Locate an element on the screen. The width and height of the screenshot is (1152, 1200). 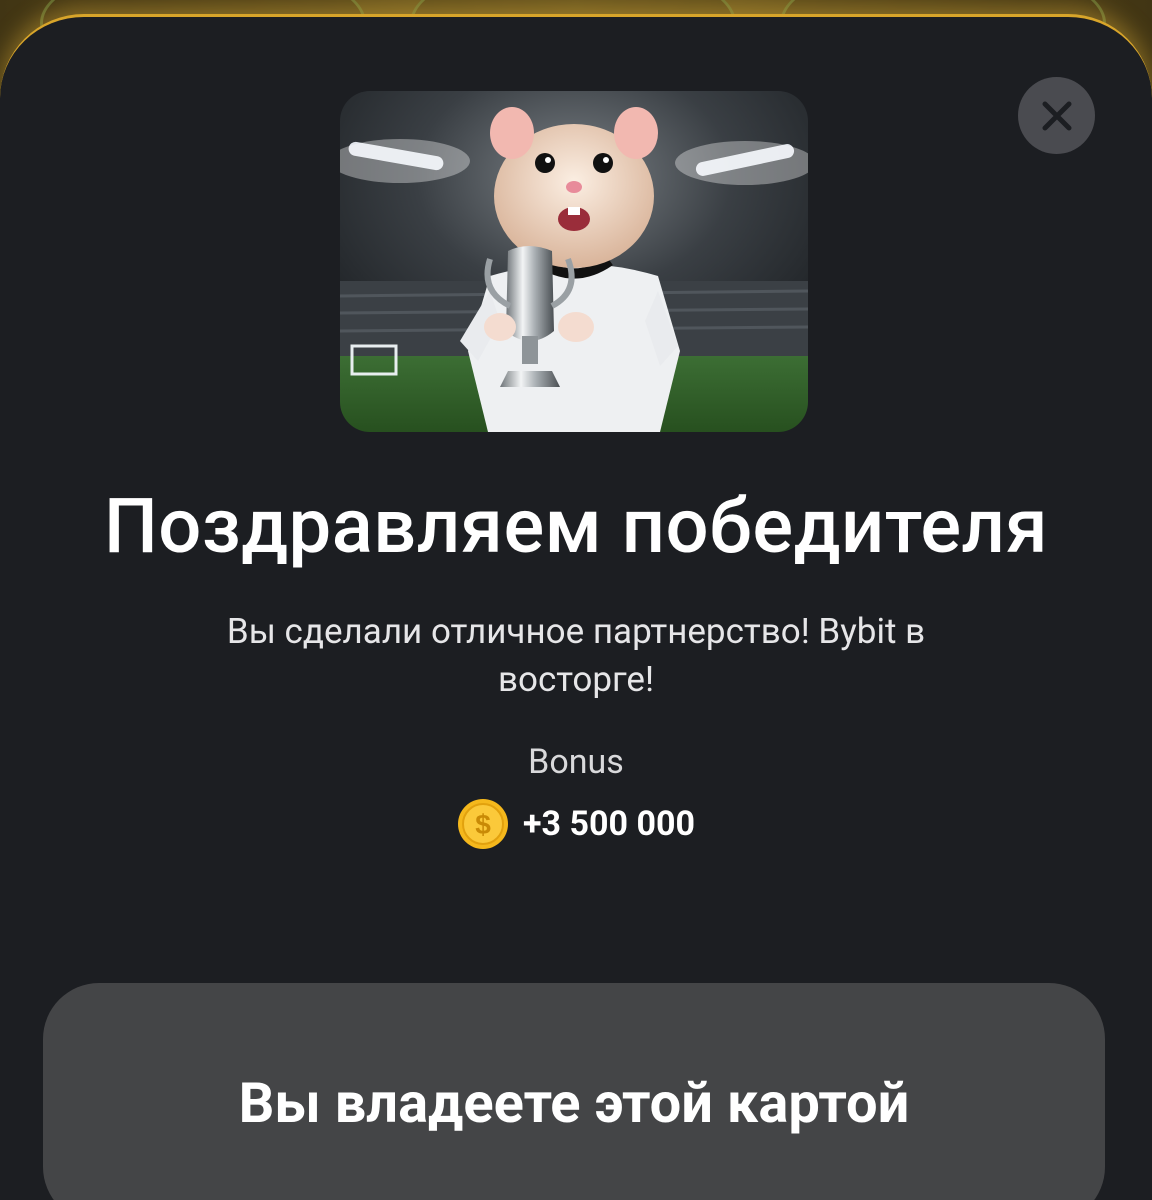
close-icon is located at coordinates (1056, 115).